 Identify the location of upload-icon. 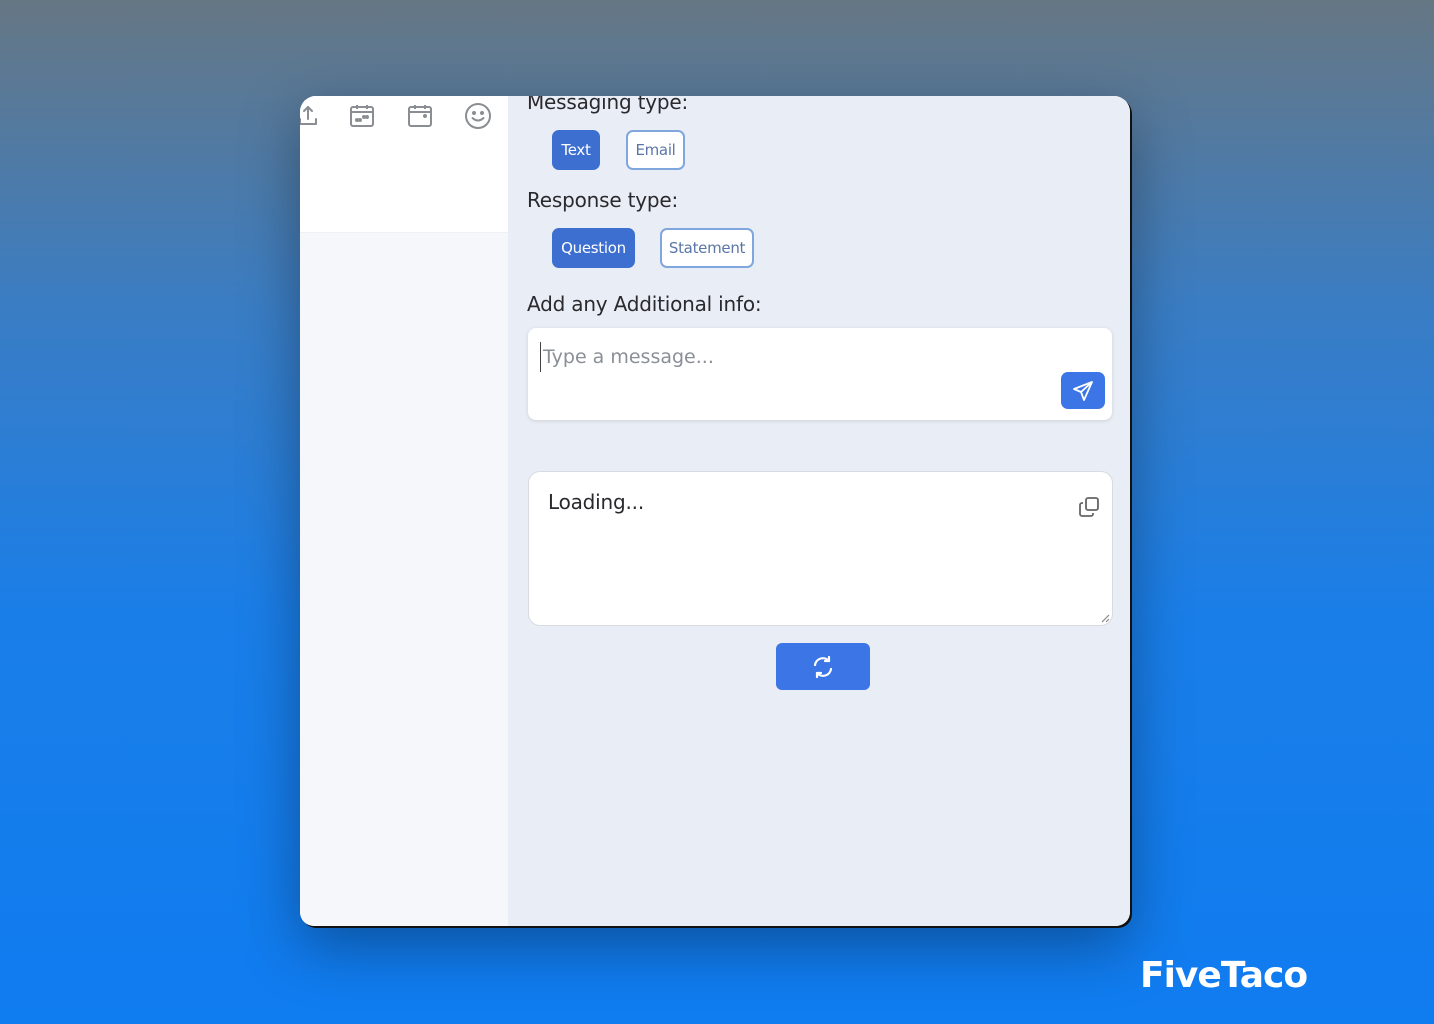
(312, 116).